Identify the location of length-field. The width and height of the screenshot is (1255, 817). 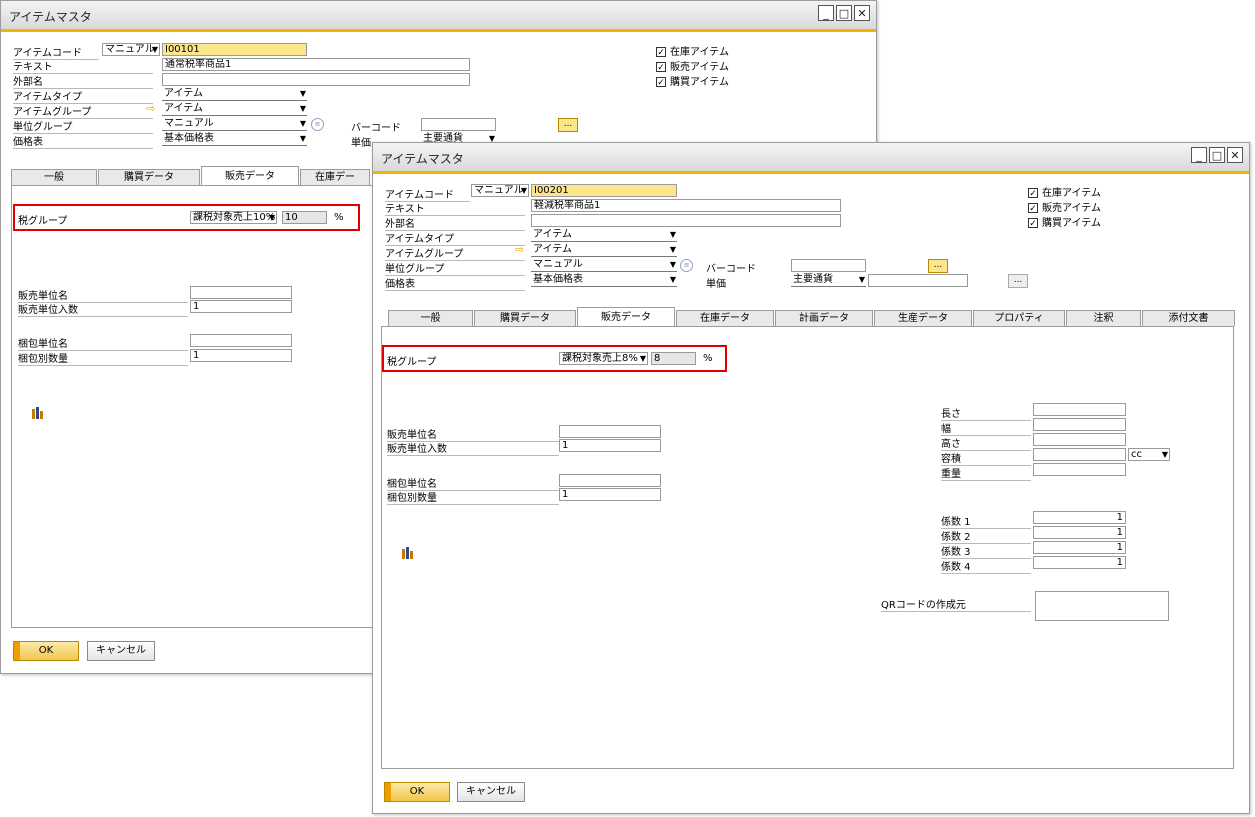
(1079, 409).